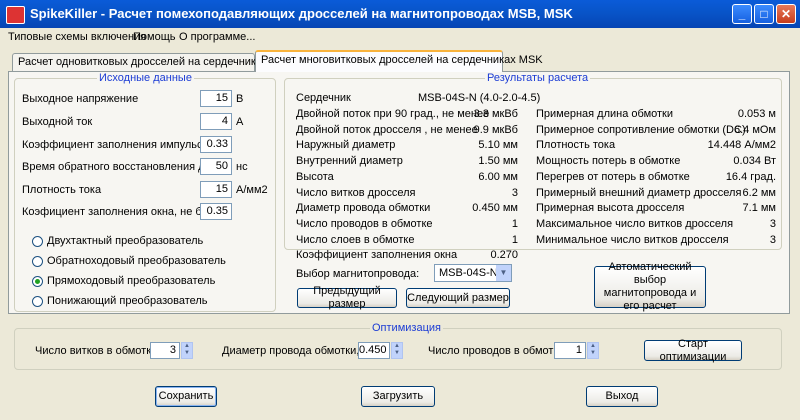 The image size is (800, 420). Describe the element at coordinates (756, 114) in the screenshot. I see `result-value: 0.053 м` at that location.